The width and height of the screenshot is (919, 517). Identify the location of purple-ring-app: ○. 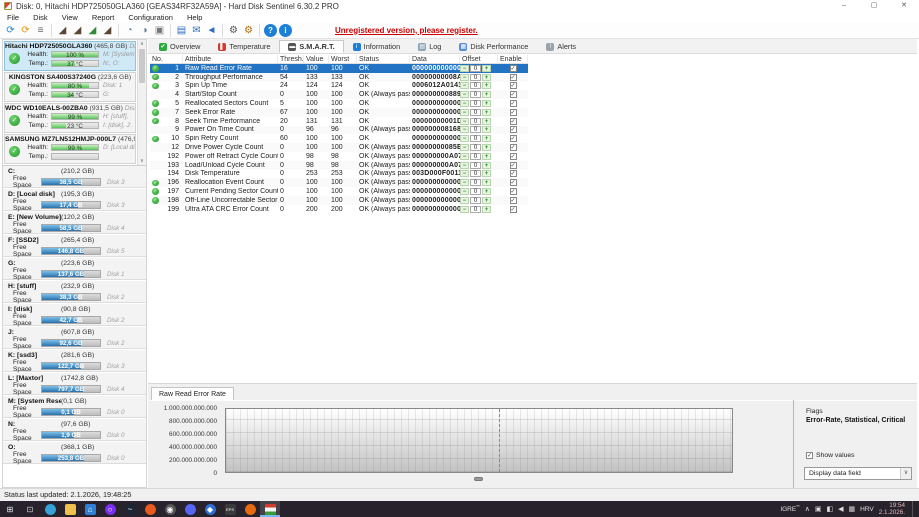
(110, 509).